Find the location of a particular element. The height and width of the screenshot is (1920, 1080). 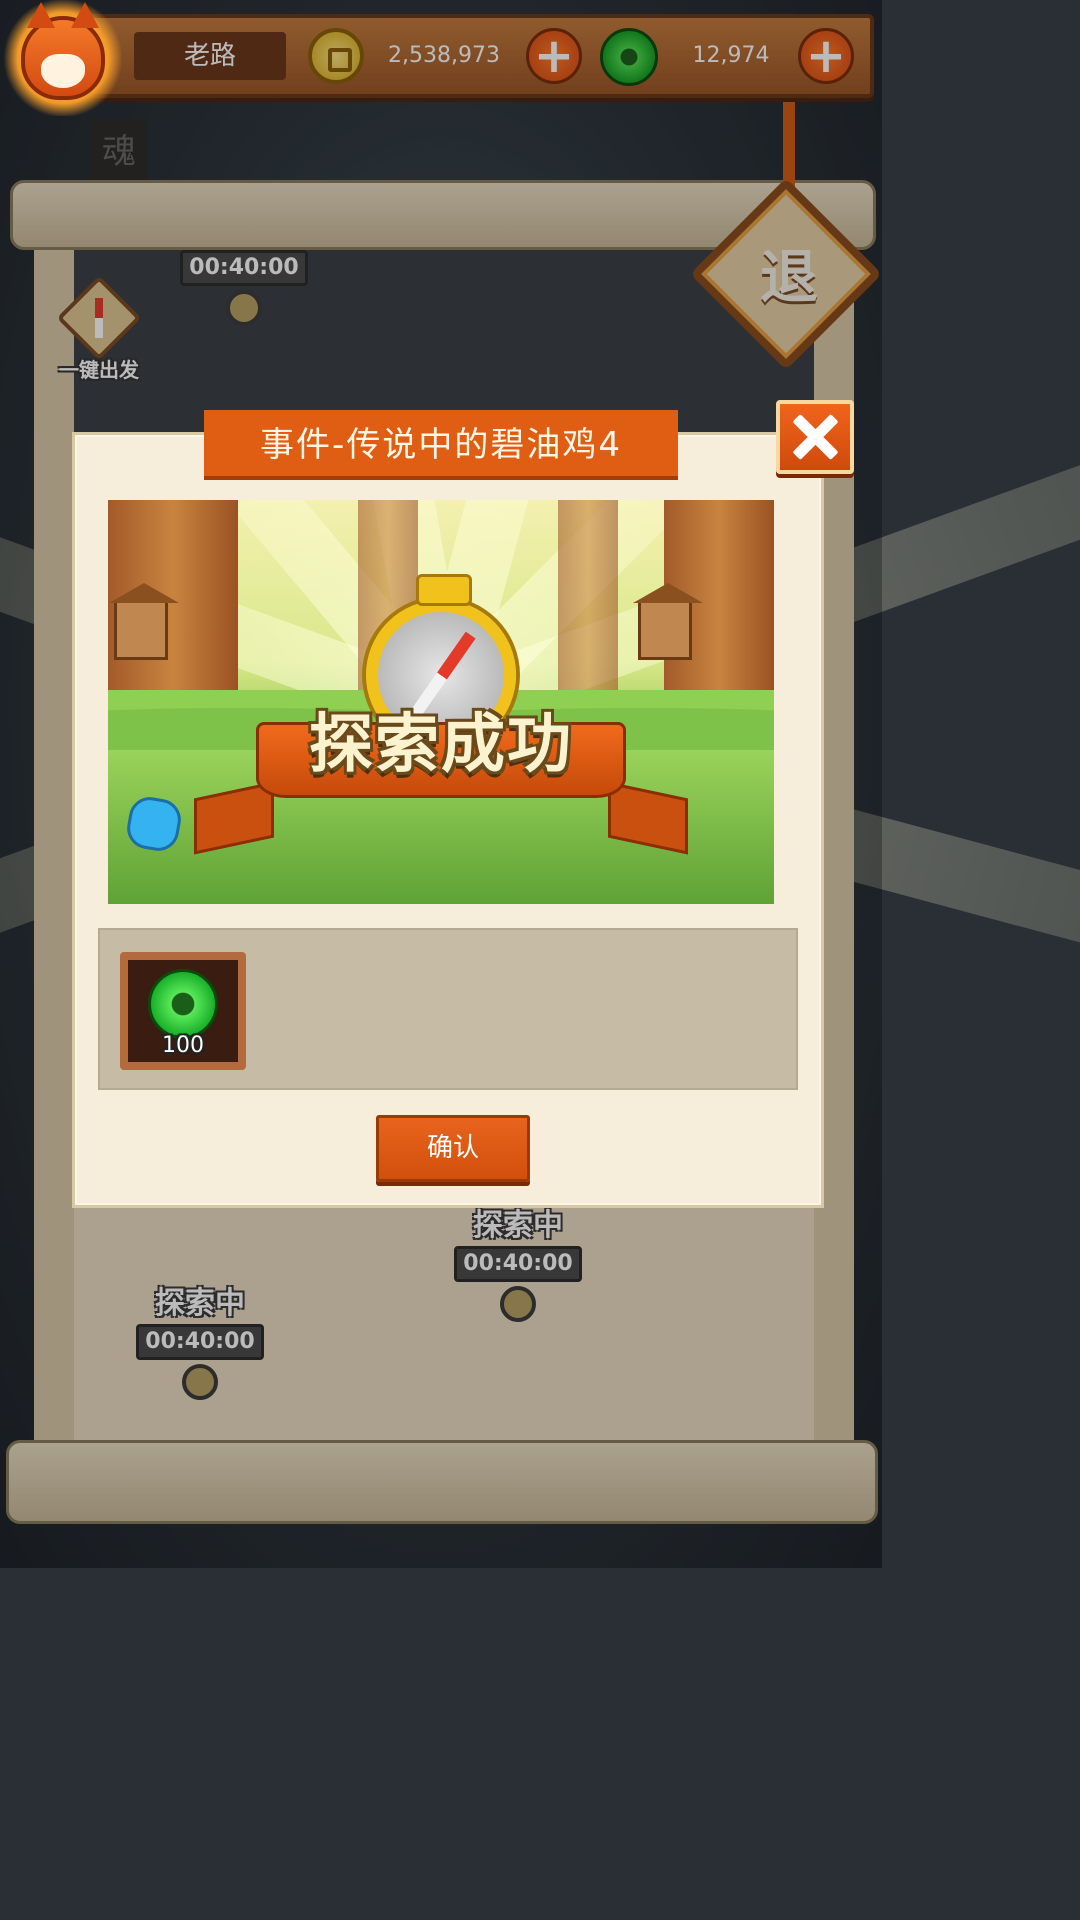

dialog-title: 事件-传说中的碧油鸡4 is located at coordinates (441, 445).